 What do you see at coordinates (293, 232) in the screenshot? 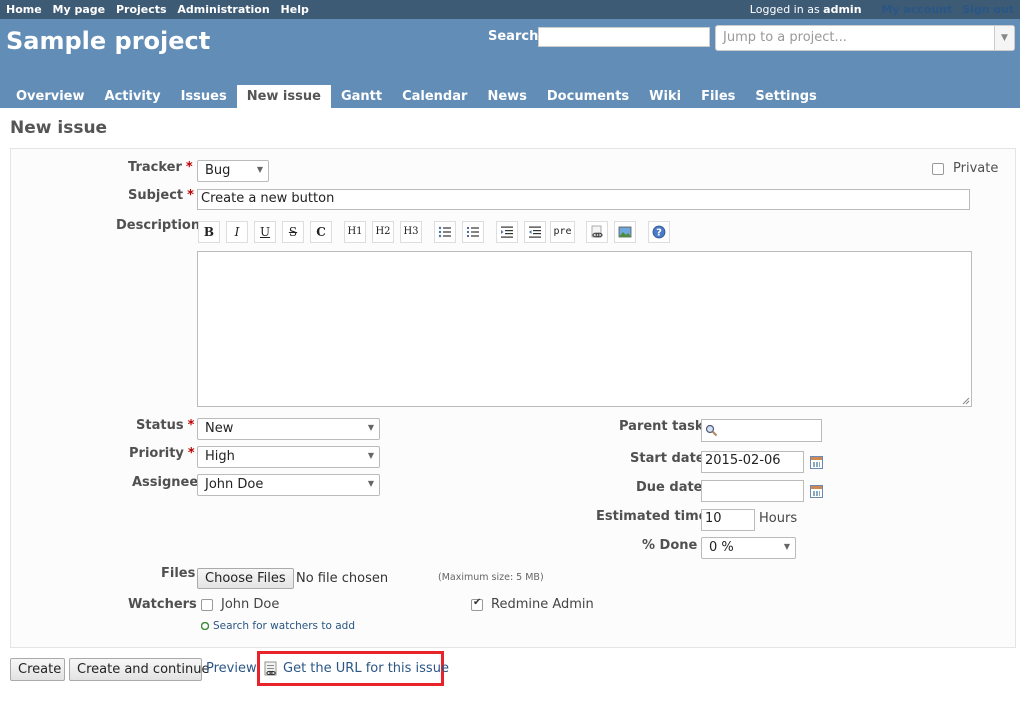
I see `strikethrough-button: S` at bounding box center [293, 232].